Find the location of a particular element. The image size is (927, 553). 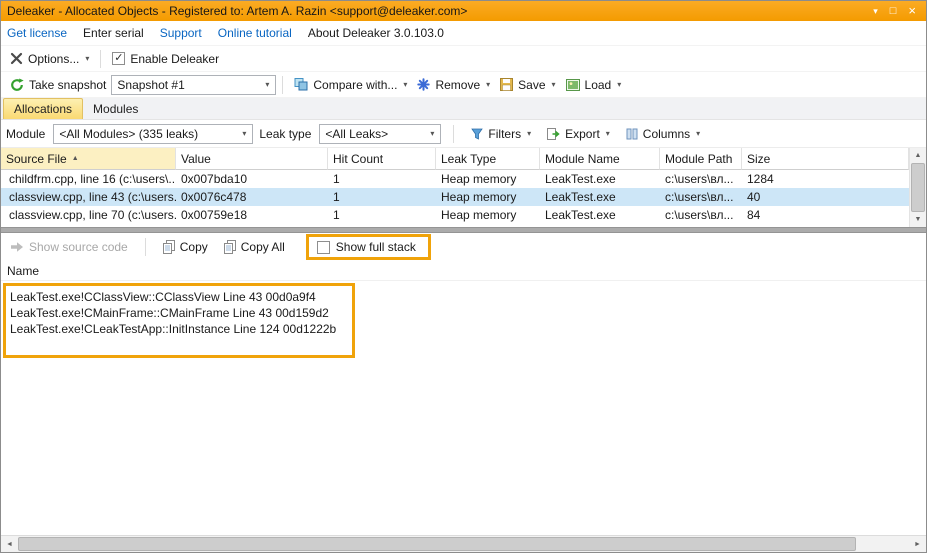

module-filter-combobox: <All Modules> (335 leaks) ▾ is located at coordinates (153, 133).